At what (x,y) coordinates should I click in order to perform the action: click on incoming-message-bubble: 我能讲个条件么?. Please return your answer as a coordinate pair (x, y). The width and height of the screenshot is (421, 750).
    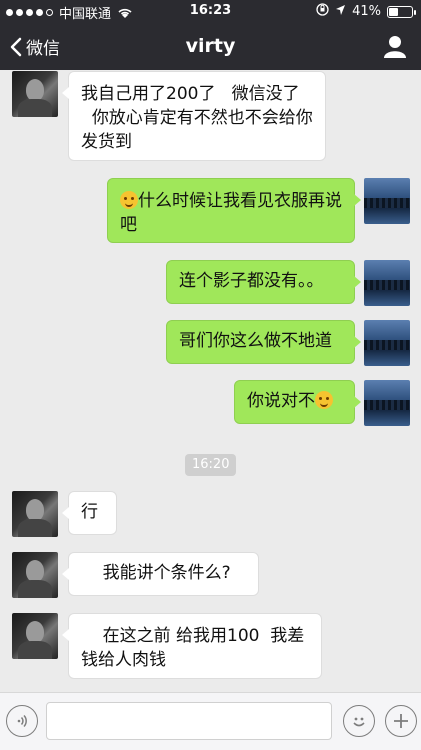
    Looking at the image, I should click on (160, 574).